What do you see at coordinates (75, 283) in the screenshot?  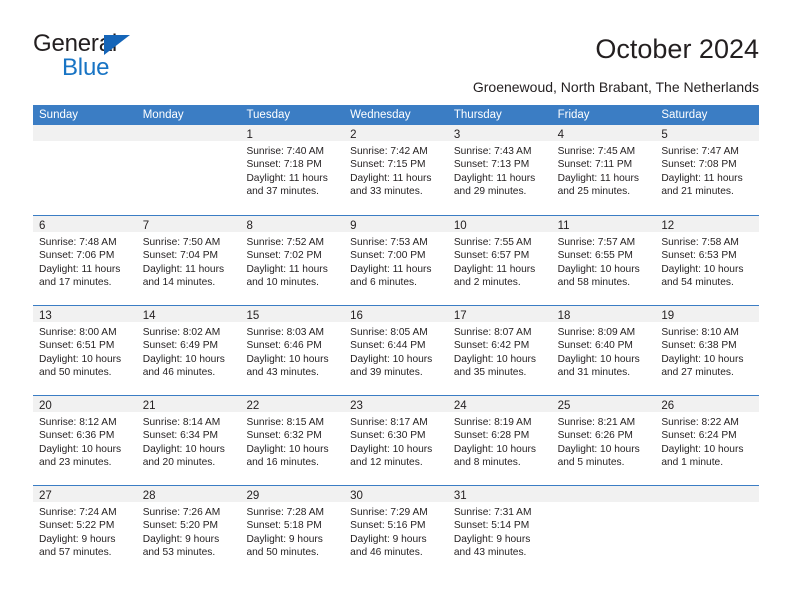 I see `daylight-text-line2: and 17 minutes.` at bounding box center [75, 283].